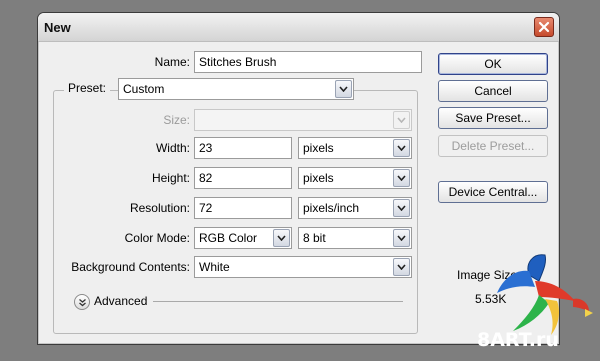  I want to click on height-label: Height:, so click(170, 178).